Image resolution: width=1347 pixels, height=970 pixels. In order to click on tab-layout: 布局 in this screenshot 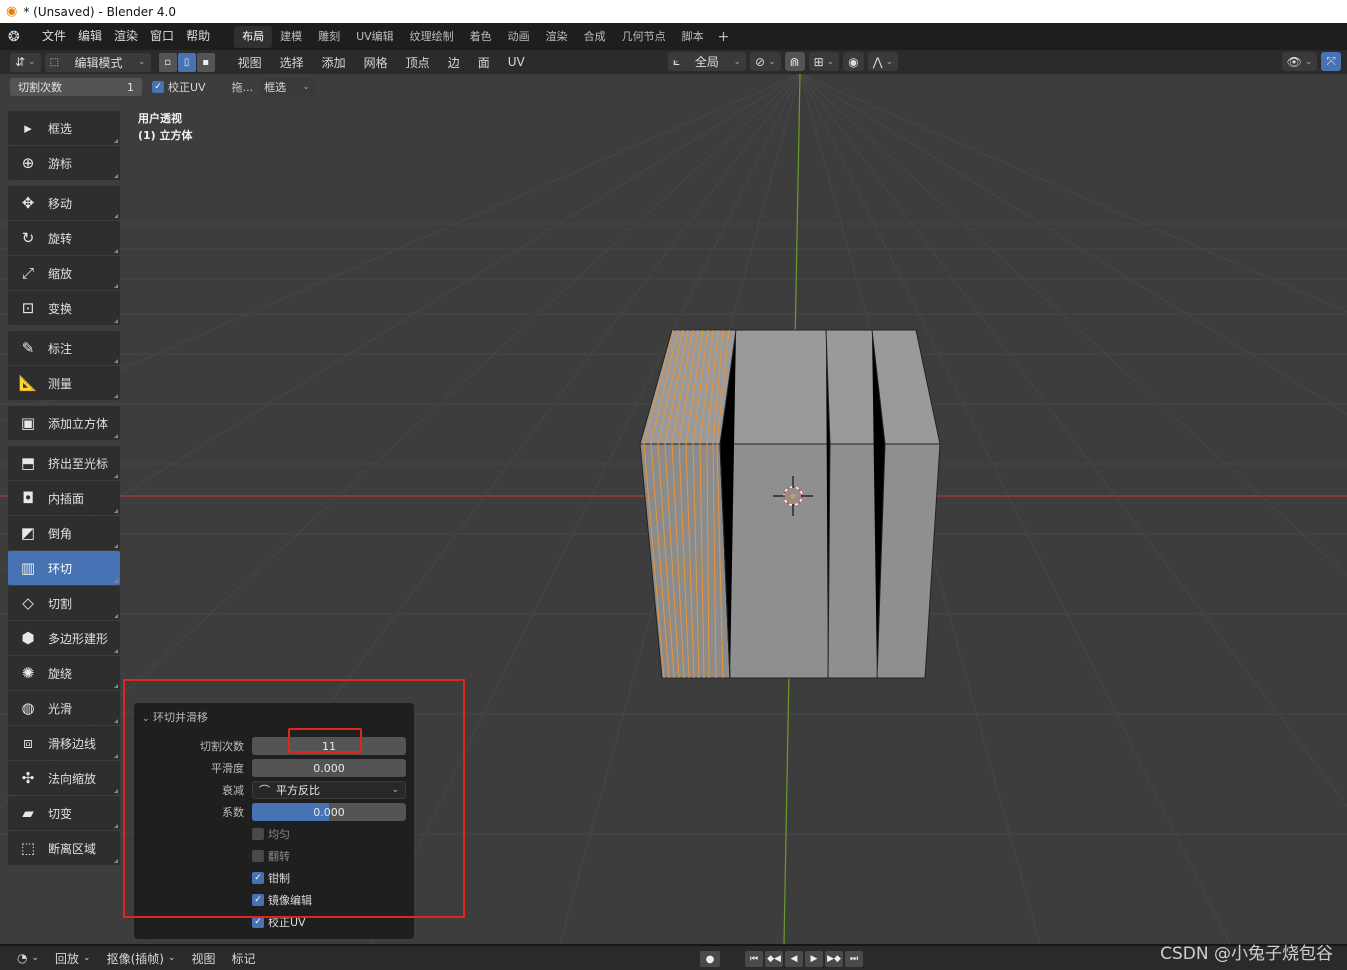, I will do `click(253, 36)`.